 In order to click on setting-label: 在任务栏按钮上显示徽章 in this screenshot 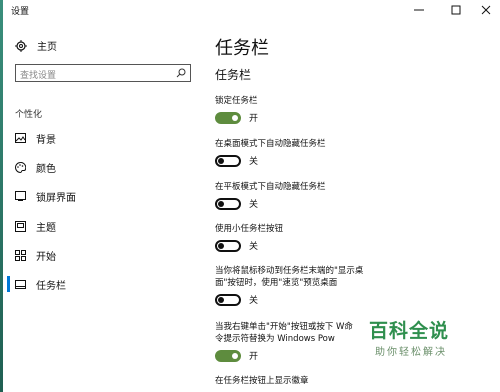, I will do `click(262, 381)`.